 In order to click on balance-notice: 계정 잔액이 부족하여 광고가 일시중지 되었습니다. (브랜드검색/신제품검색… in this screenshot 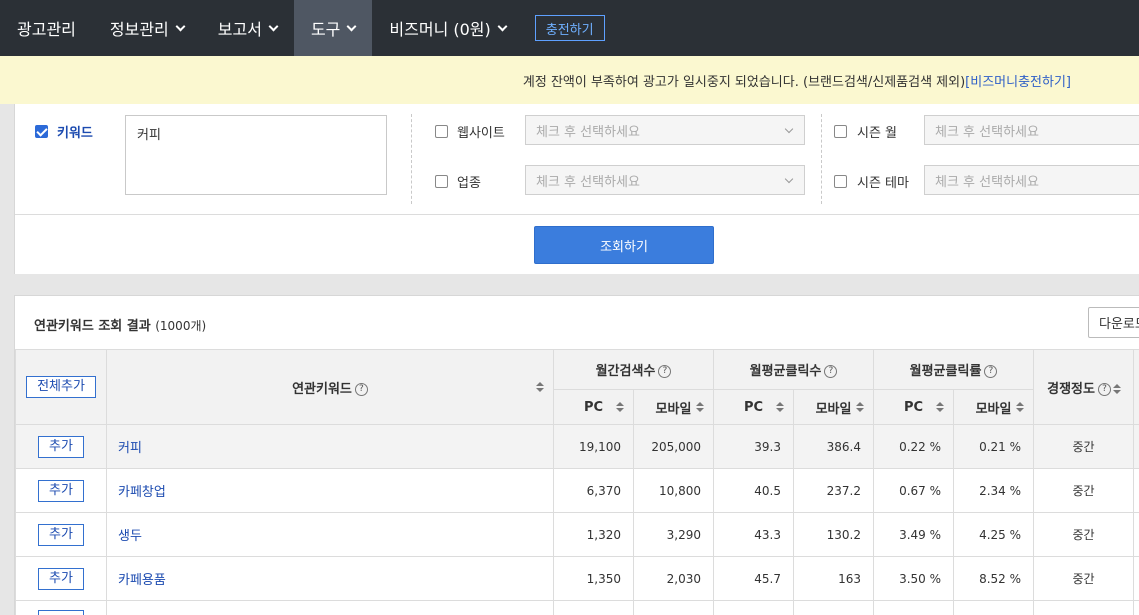, I will do `click(569, 80)`.